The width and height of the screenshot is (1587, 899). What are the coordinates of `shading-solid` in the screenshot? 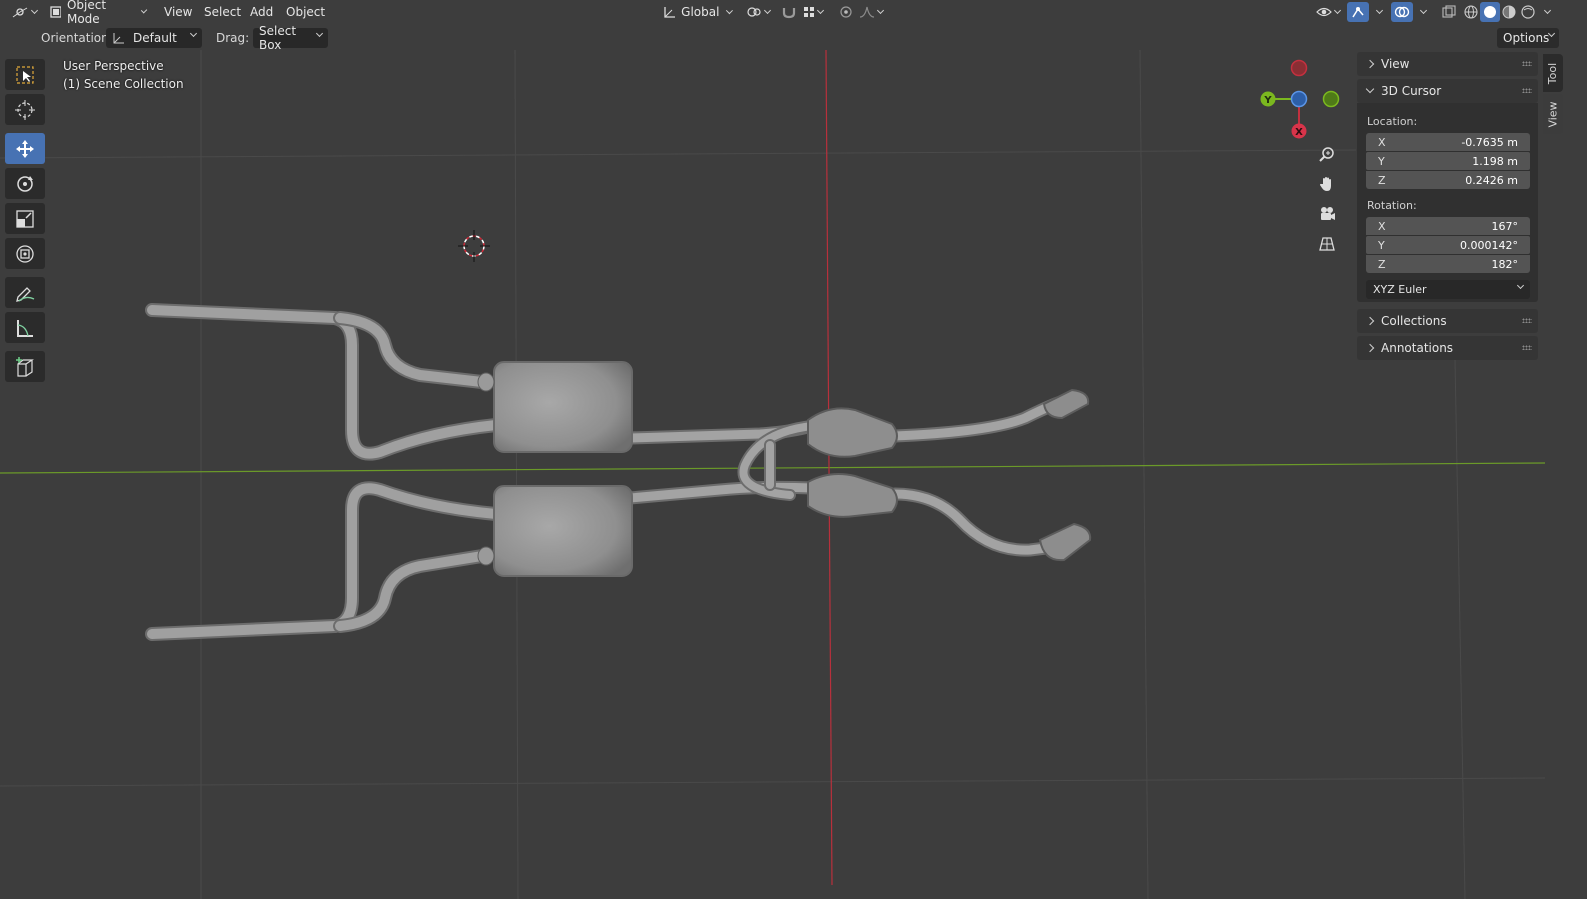 It's located at (1490, 12).